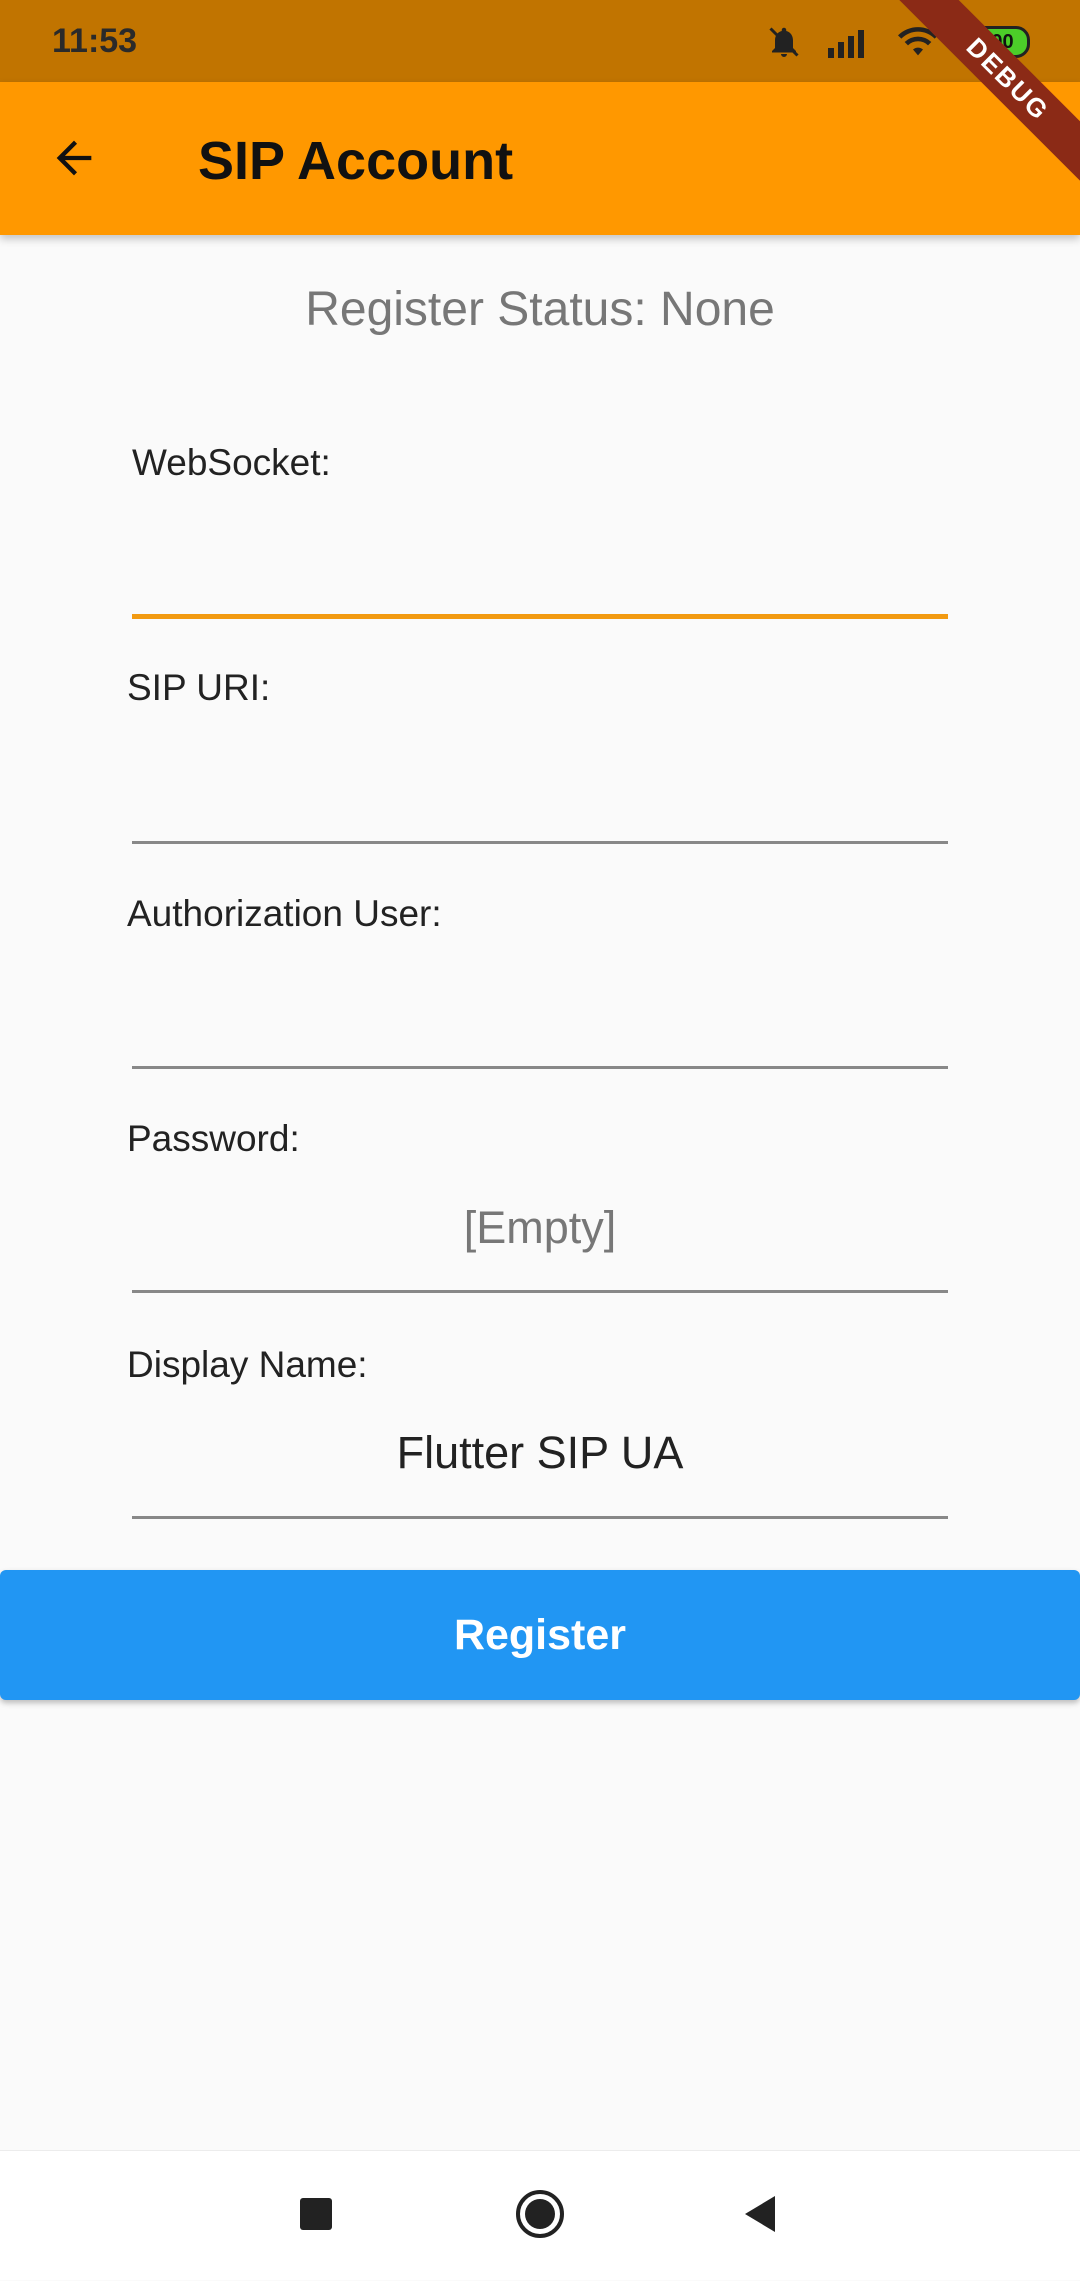 This screenshot has height=2281, width=1080. I want to click on register-button: Register, so click(540, 1635).